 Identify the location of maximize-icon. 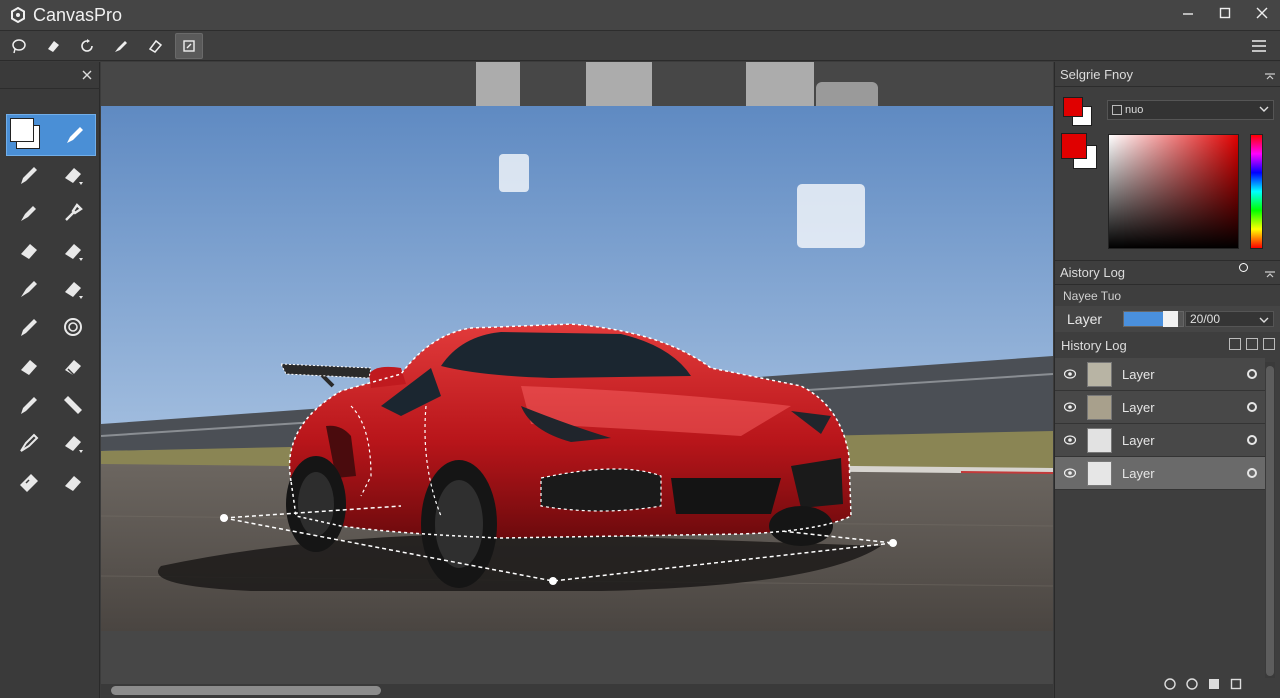
(1224, 13).